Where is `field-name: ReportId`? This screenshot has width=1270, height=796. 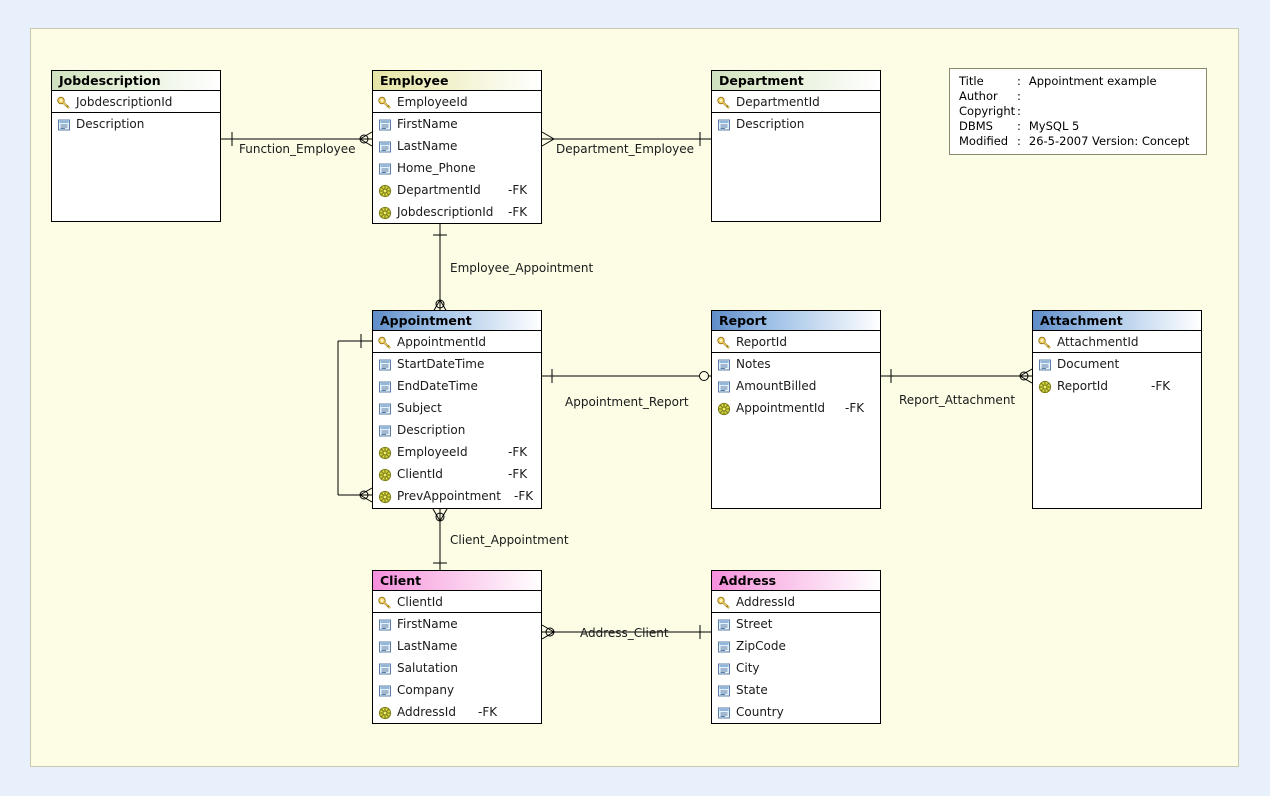 field-name: ReportId is located at coordinates (761, 342).